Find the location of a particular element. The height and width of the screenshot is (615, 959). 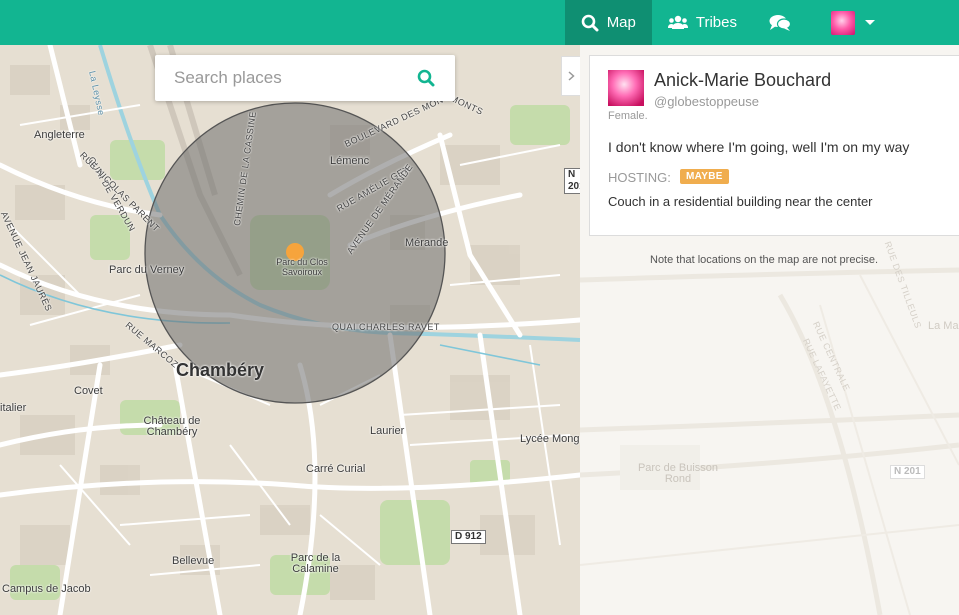

nav-item-messages is located at coordinates (784, 22).